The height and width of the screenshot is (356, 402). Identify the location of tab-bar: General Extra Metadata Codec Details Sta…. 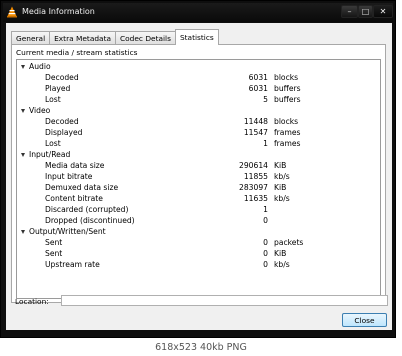
(115, 37).